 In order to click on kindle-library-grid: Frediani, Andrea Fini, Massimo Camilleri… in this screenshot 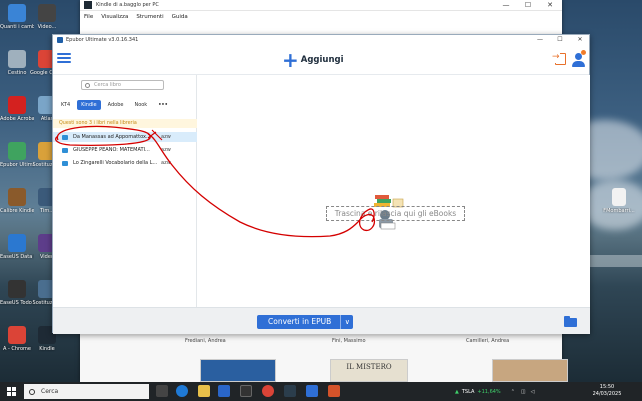, I will do `click(324, 358)`.